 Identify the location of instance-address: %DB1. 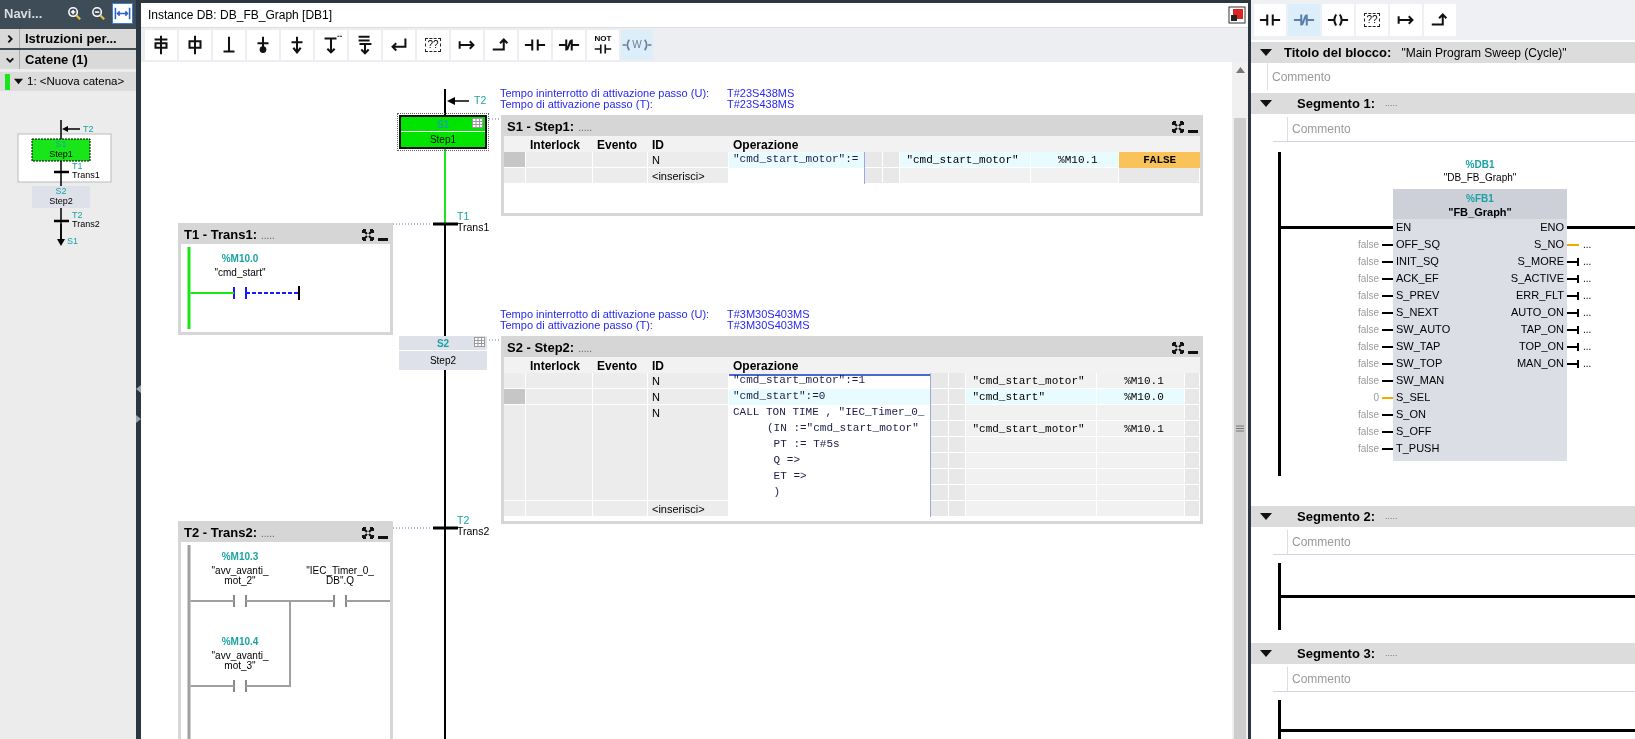
(1480, 164).